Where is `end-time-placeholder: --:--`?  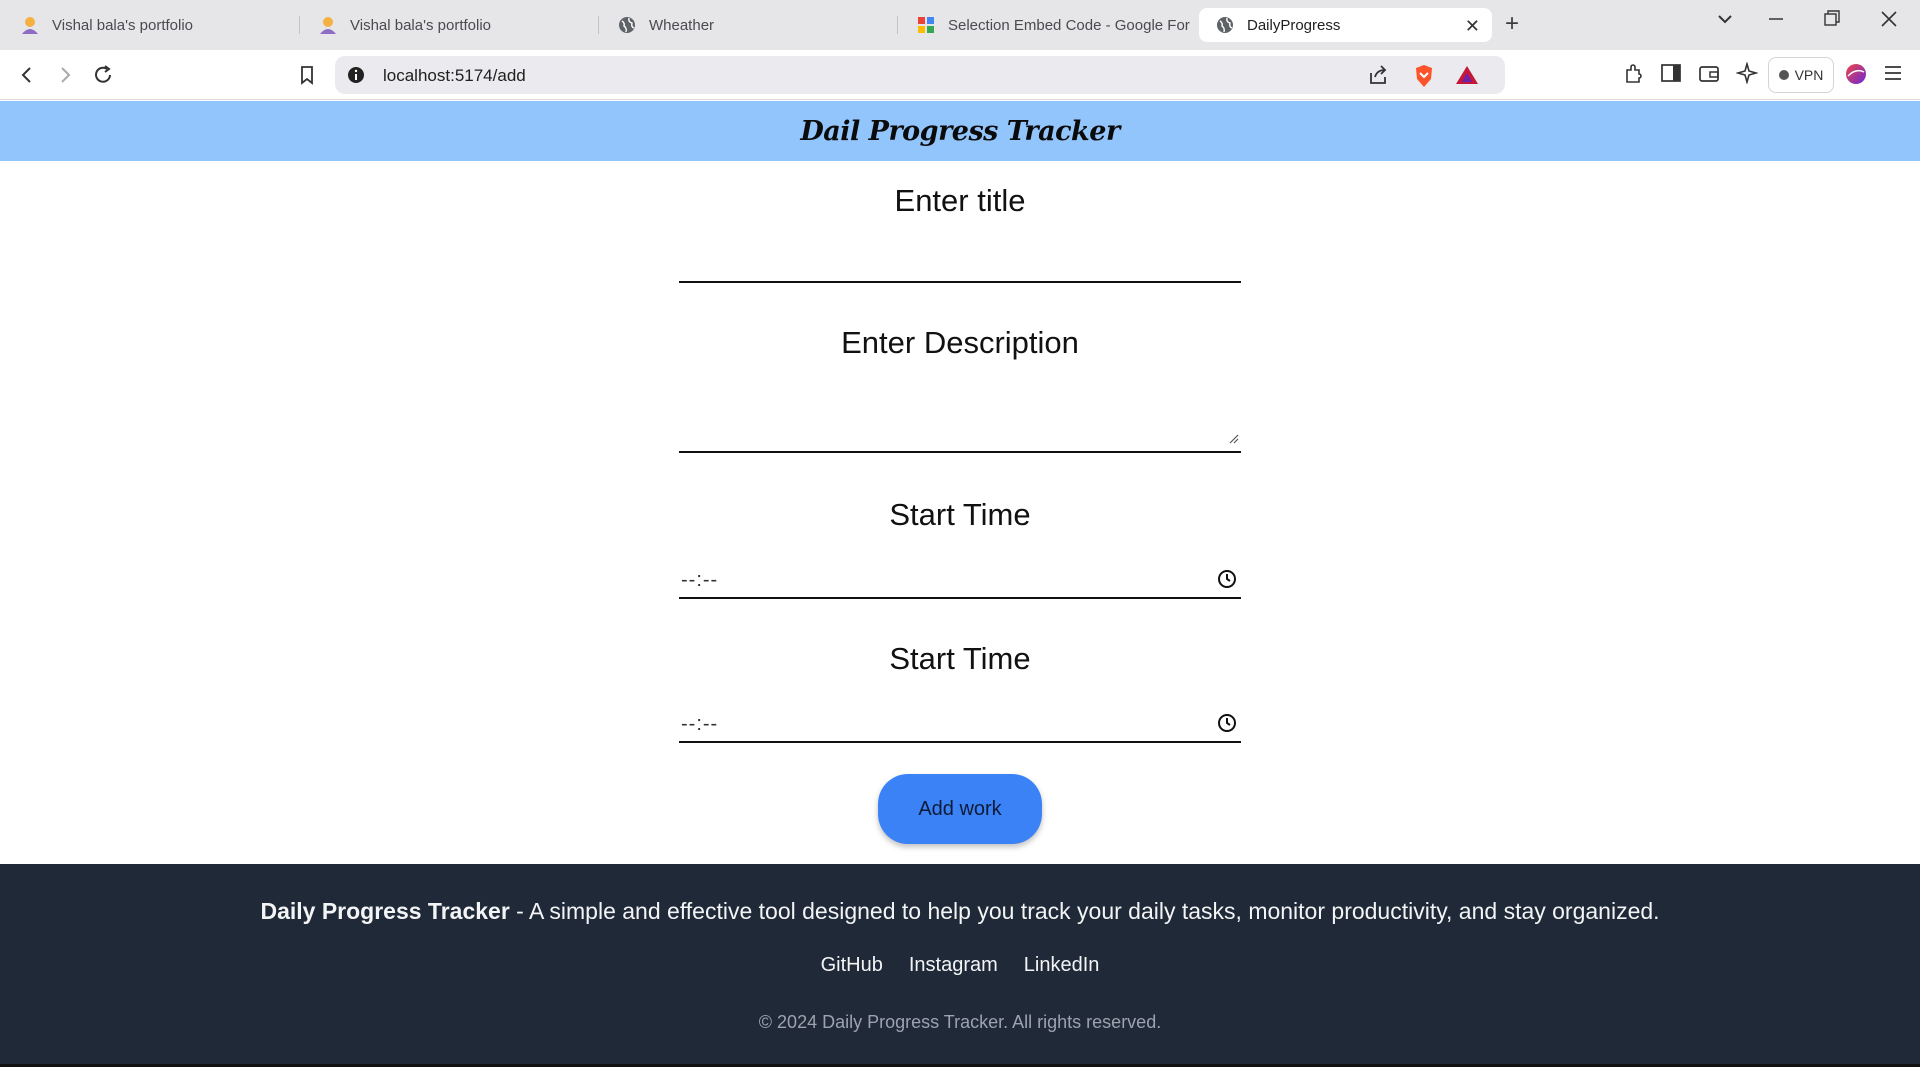
end-time-placeholder: --:-- is located at coordinates (700, 724).